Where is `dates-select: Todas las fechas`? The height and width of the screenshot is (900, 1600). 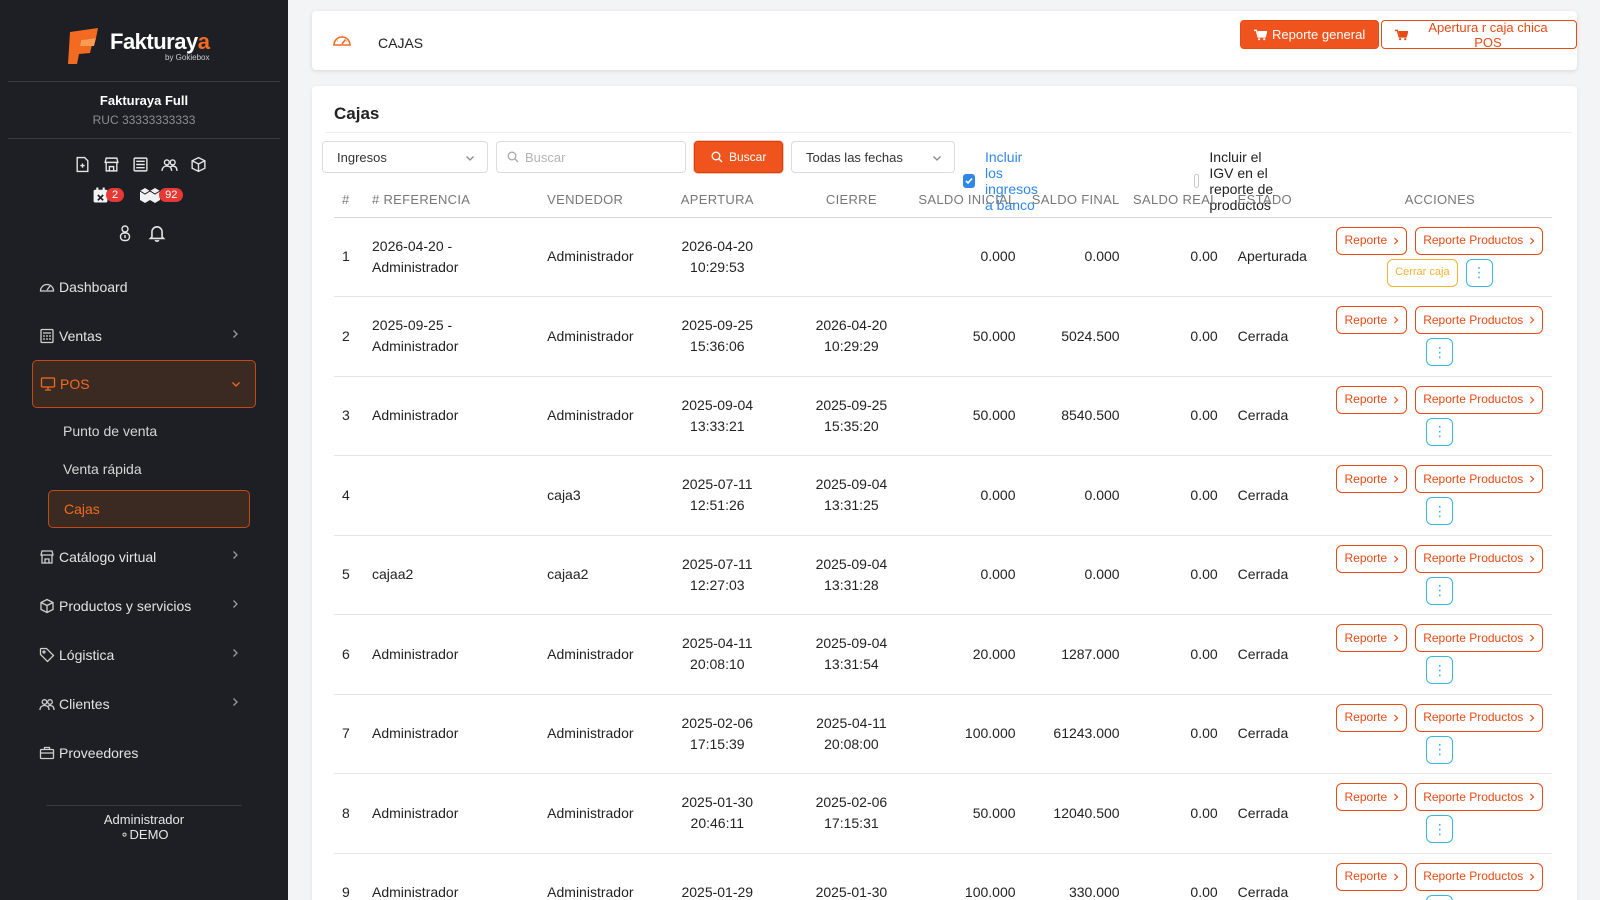
dates-select: Todas las fechas is located at coordinates (873, 157).